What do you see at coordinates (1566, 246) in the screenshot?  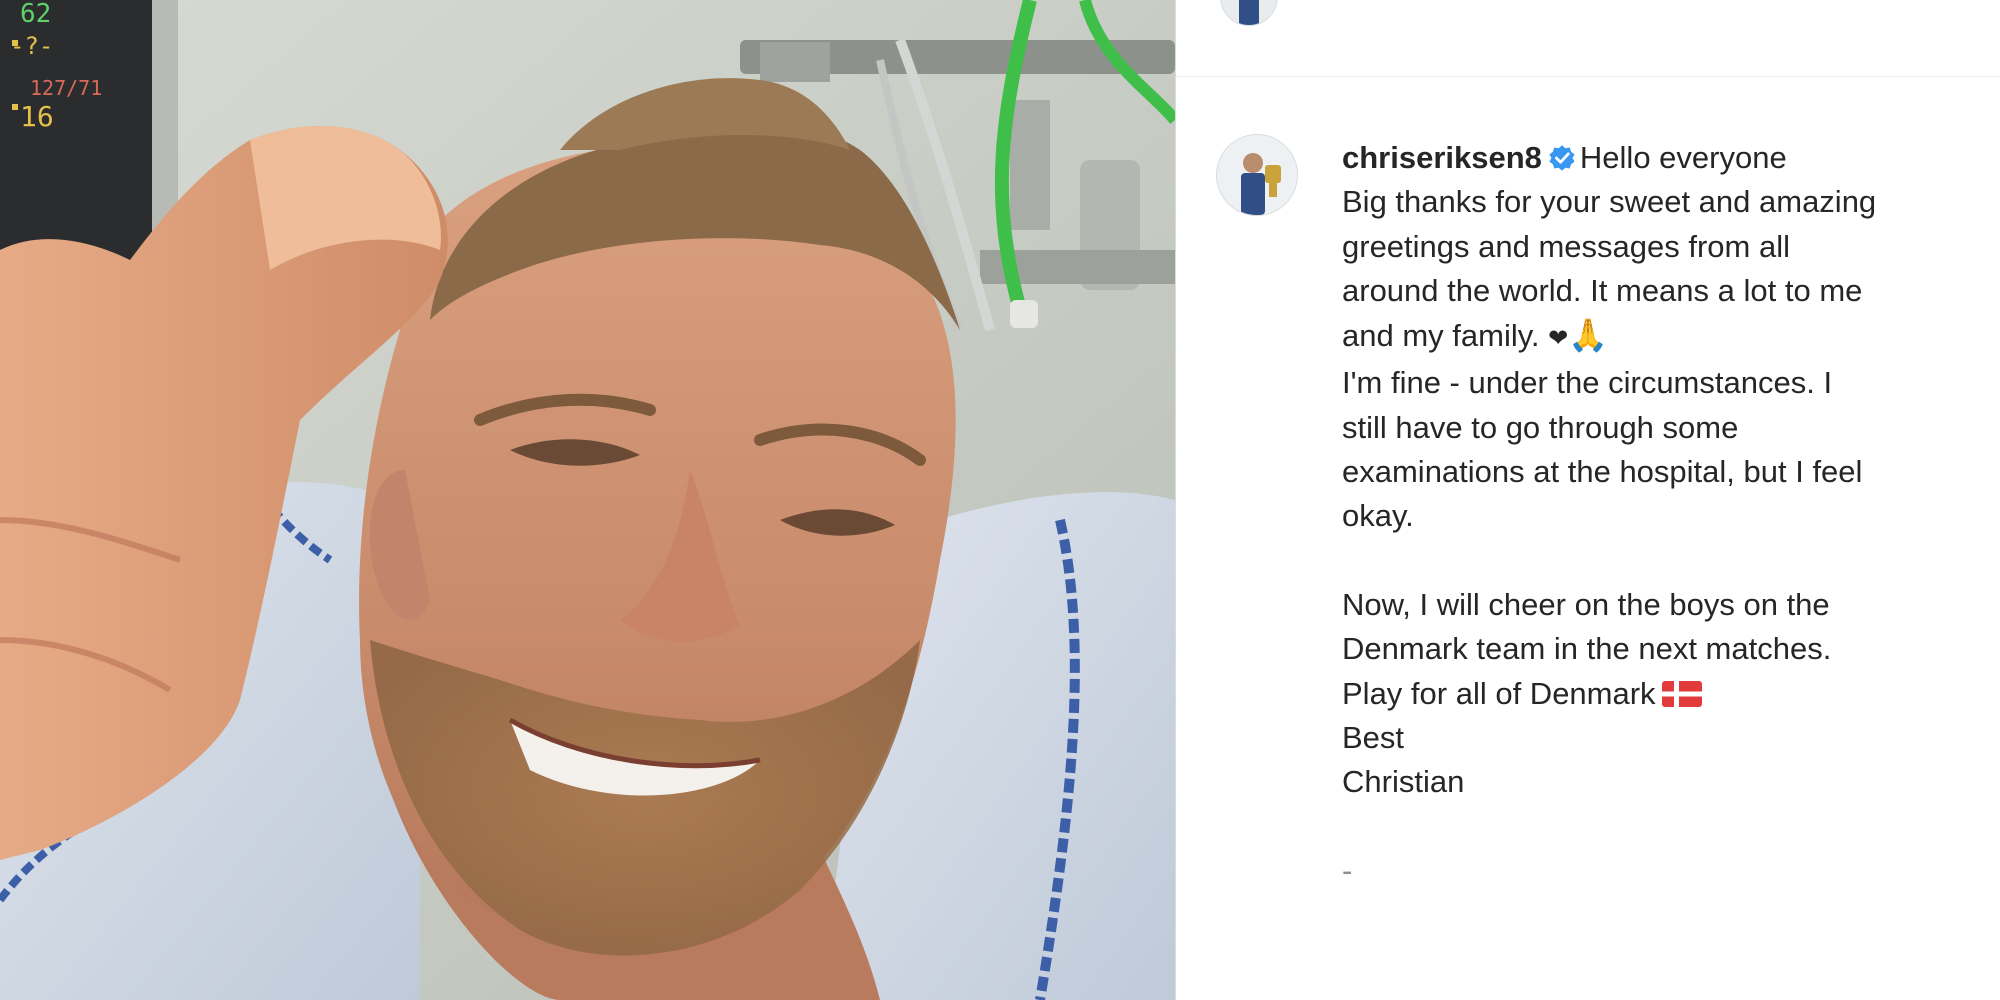 I see `caption-text: greetings and messages from all` at bounding box center [1566, 246].